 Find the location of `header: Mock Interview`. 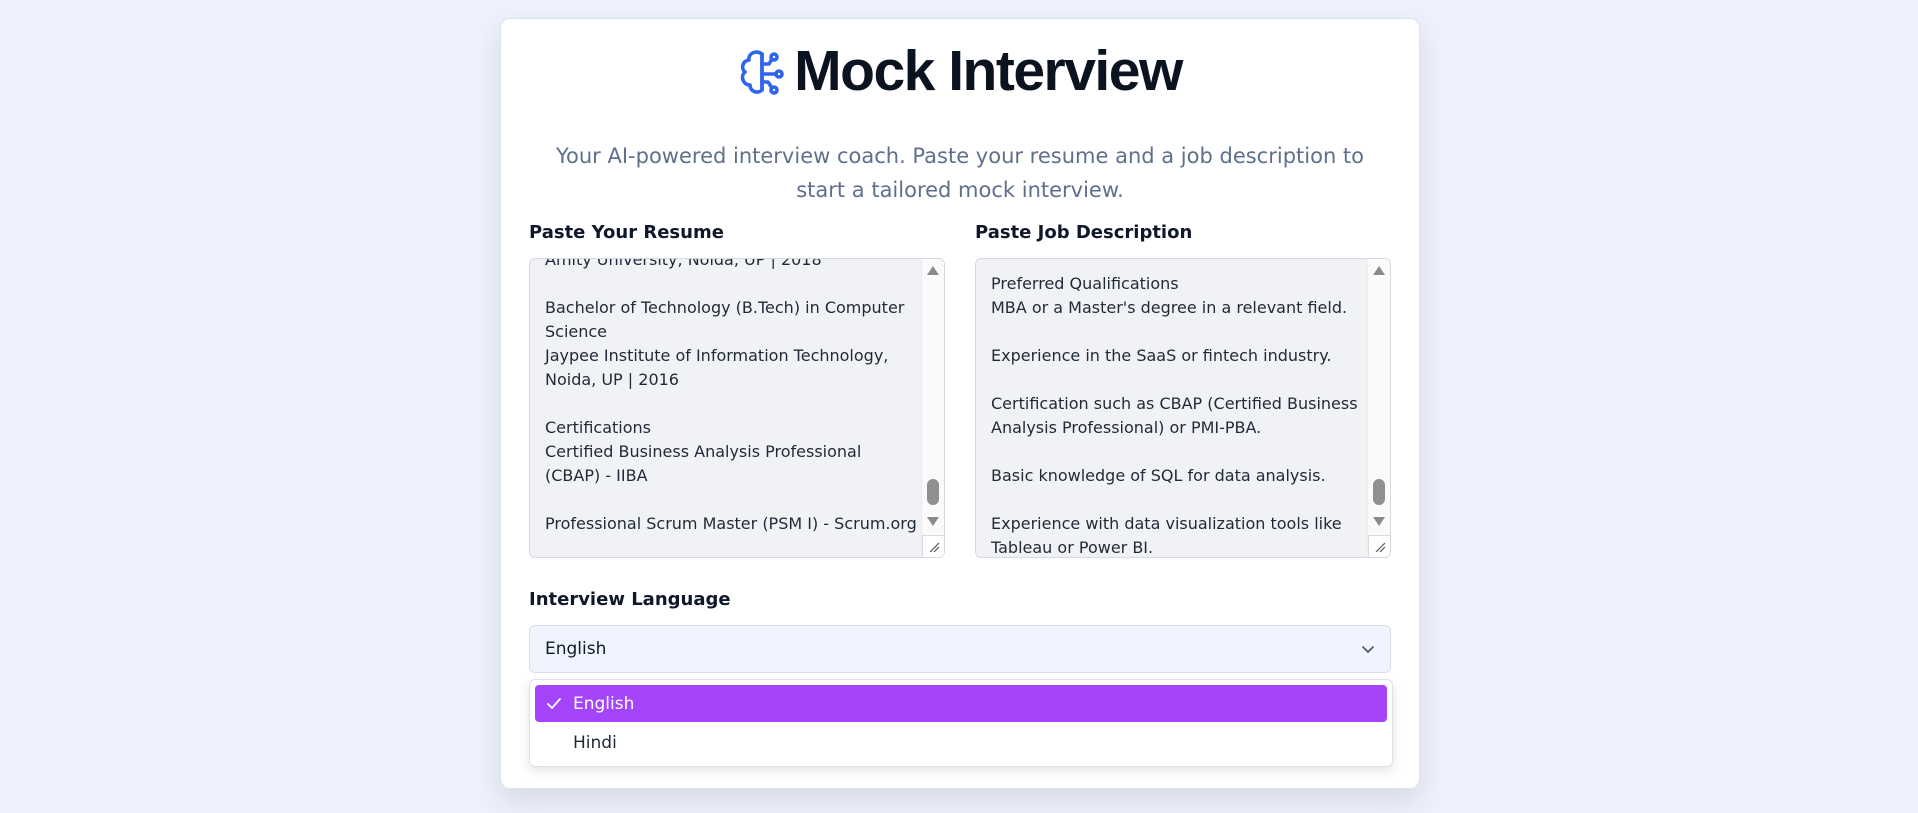

header: Mock Interview is located at coordinates (960, 71).